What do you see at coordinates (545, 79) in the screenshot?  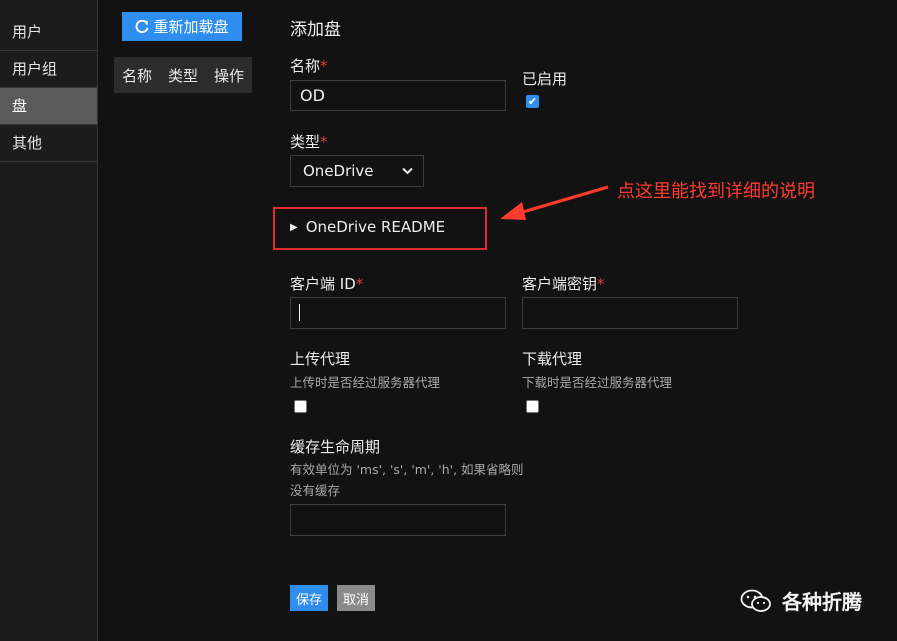 I see `enabled-label: 已启用` at bounding box center [545, 79].